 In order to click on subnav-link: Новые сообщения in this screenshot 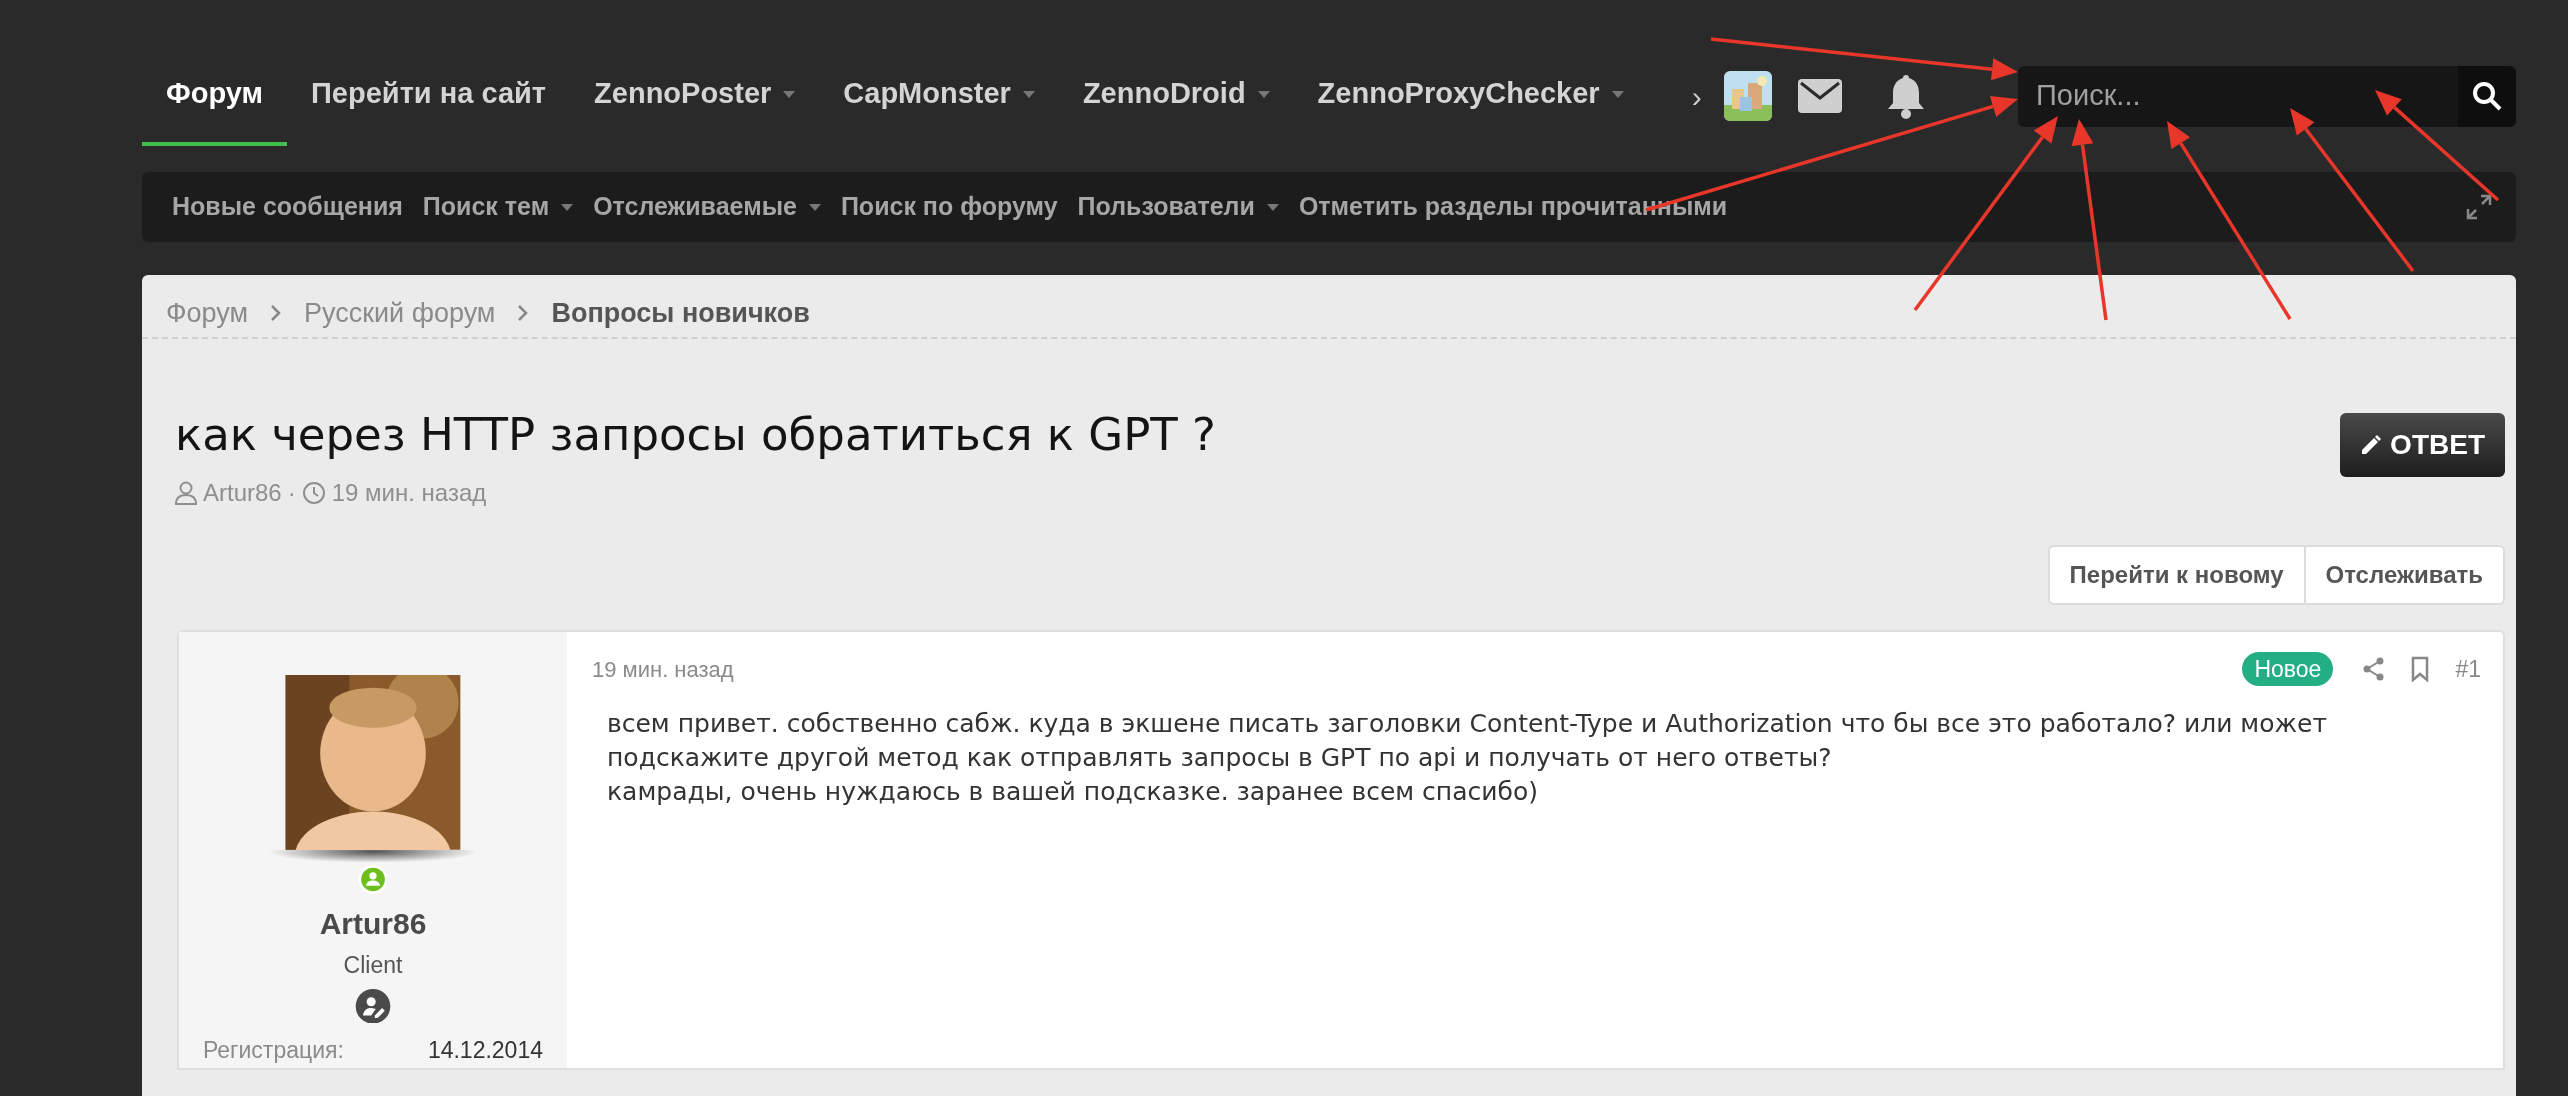, I will do `click(297, 207)`.